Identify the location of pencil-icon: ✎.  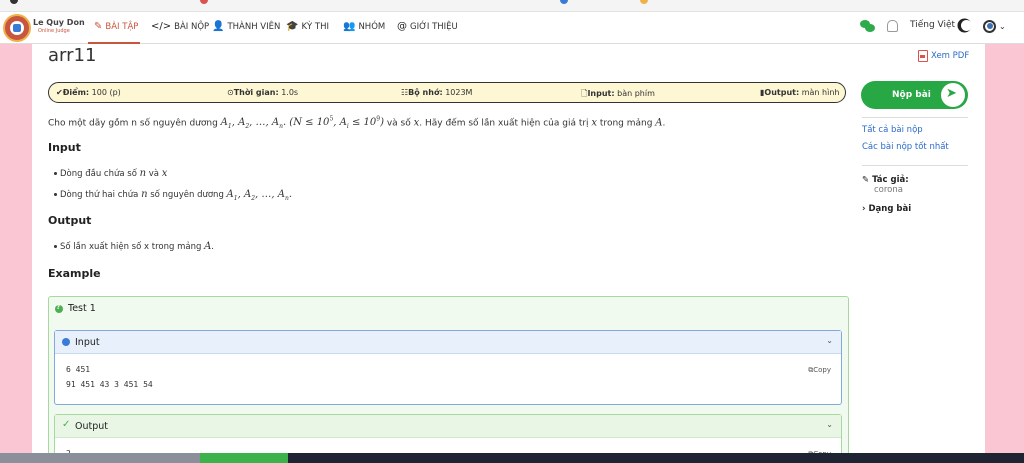
(98, 26).